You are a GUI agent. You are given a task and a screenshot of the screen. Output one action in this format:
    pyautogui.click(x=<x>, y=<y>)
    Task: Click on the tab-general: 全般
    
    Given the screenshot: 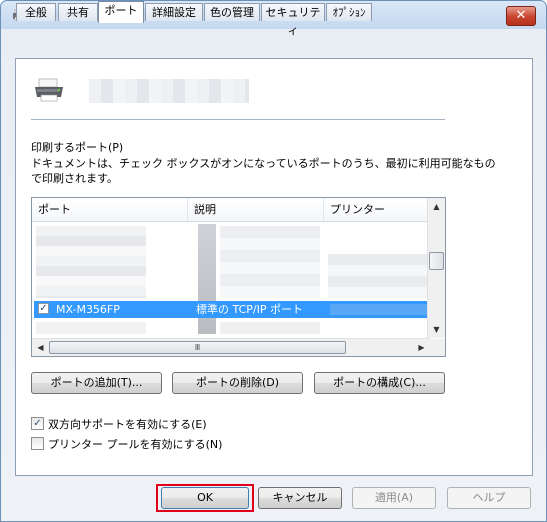 What is the action you would take?
    pyautogui.click(x=36, y=12)
    